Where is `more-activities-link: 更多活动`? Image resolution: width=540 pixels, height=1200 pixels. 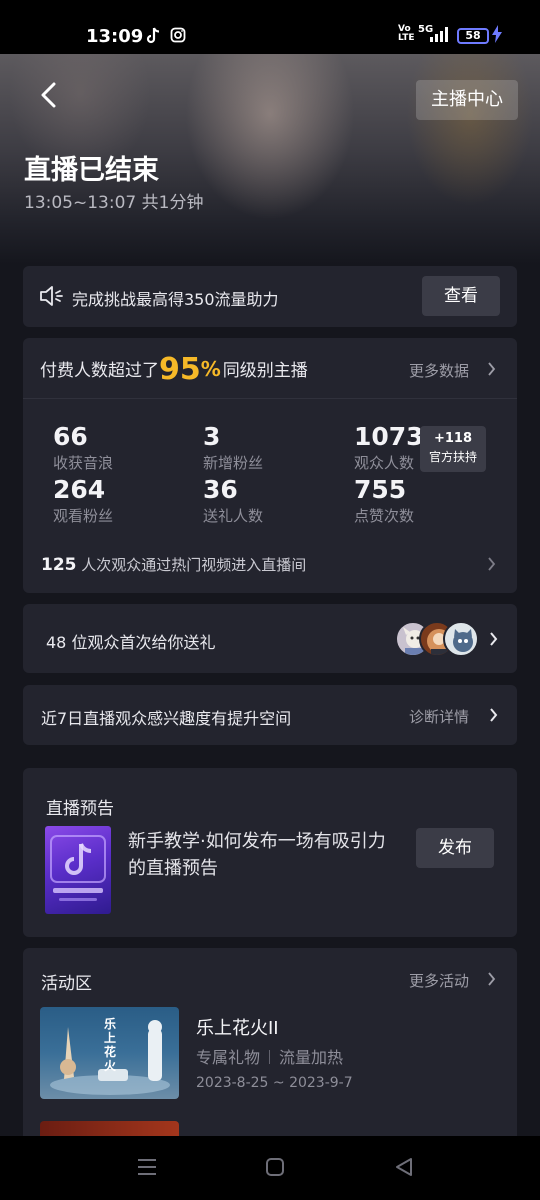 more-activities-link: 更多活动 is located at coordinates (439, 980).